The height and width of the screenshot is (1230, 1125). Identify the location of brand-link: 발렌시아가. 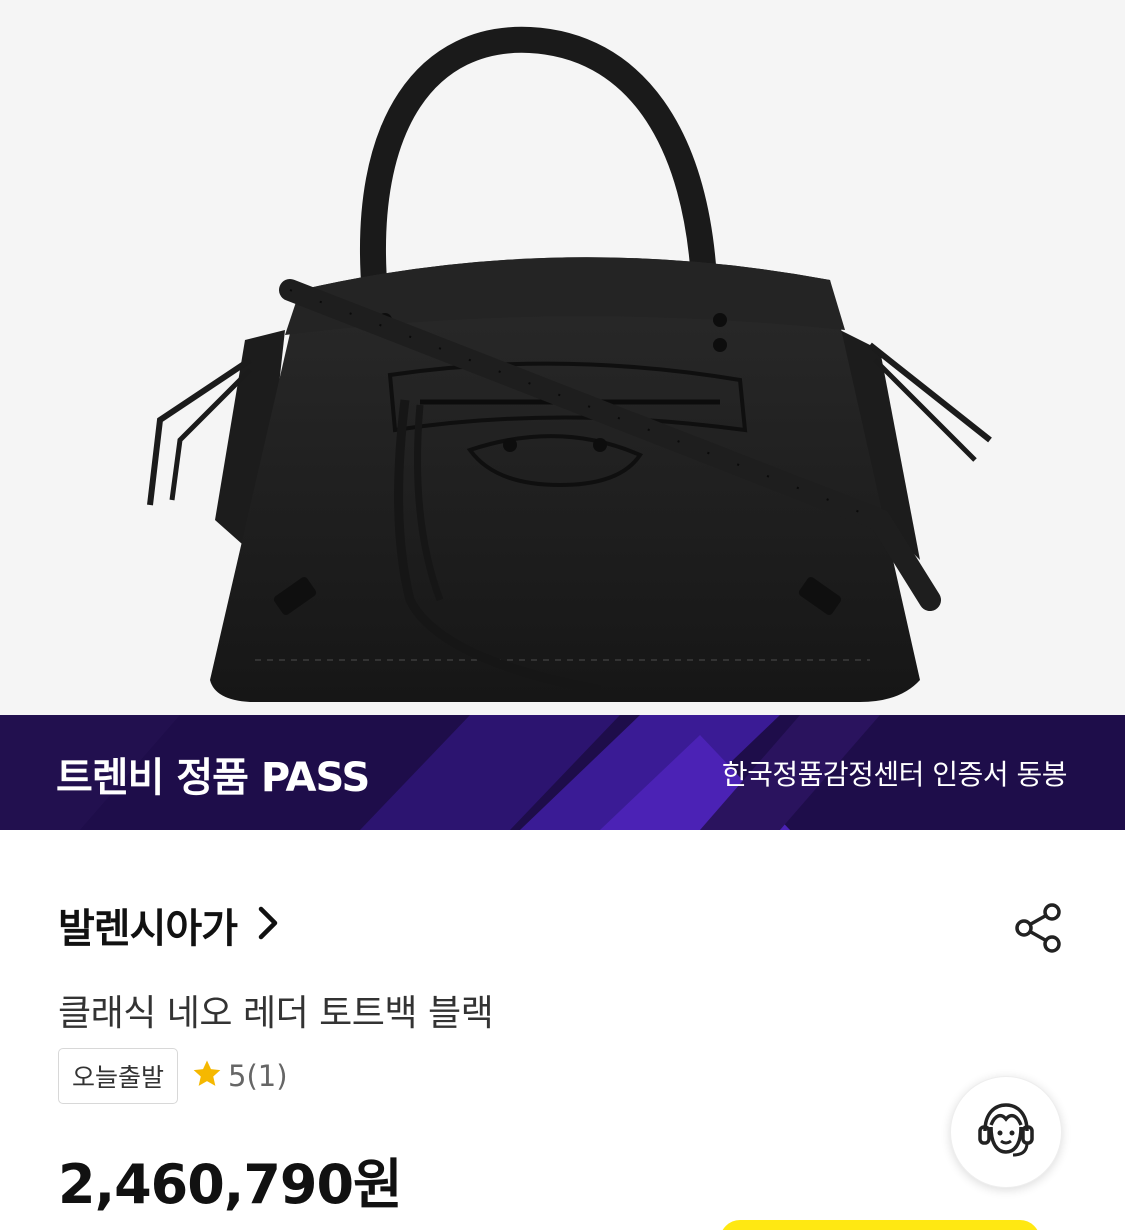
(169, 925).